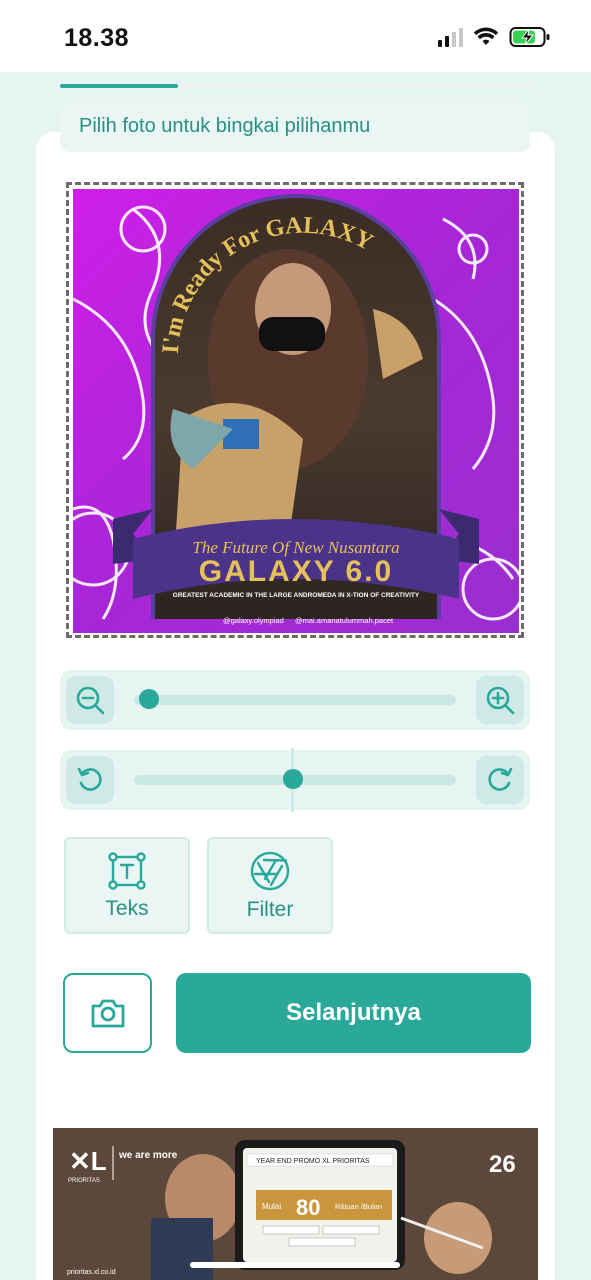 Image resolution: width=591 pixels, height=1280 pixels. I want to click on filter-tool-button: Filter, so click(270, 885).